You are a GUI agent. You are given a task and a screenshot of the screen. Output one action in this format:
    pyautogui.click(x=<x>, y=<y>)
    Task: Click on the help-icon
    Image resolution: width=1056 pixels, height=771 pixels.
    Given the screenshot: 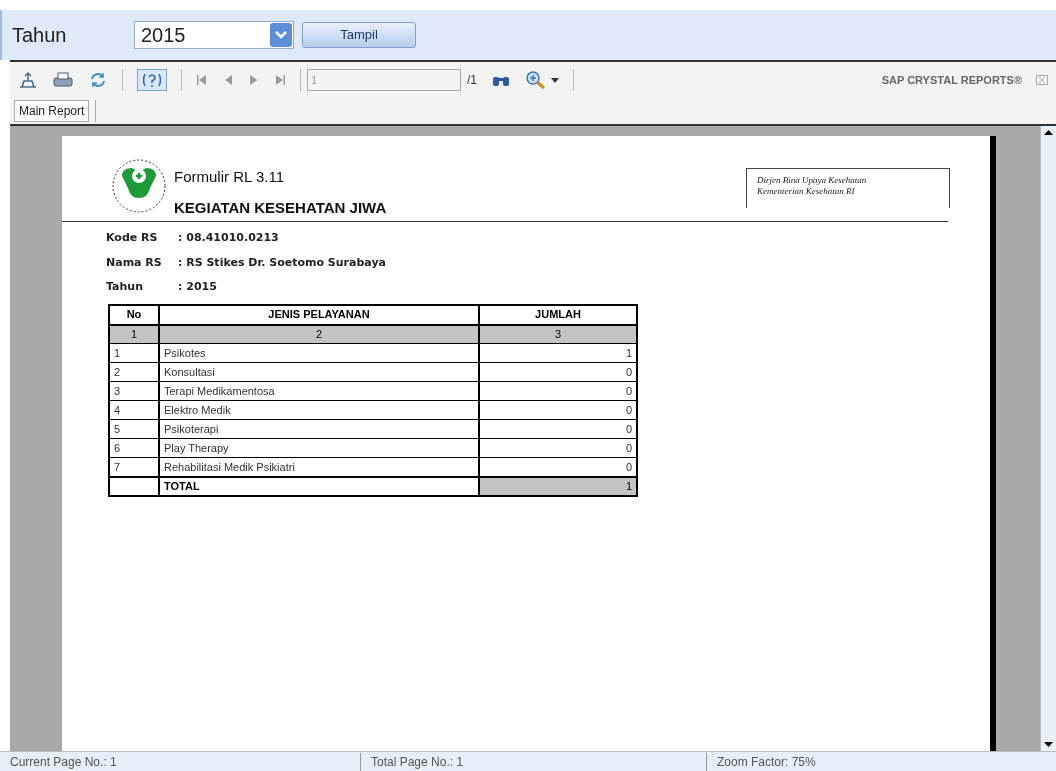 What is the action you would take?
    pyautogui.click(x=152, y=80)
    